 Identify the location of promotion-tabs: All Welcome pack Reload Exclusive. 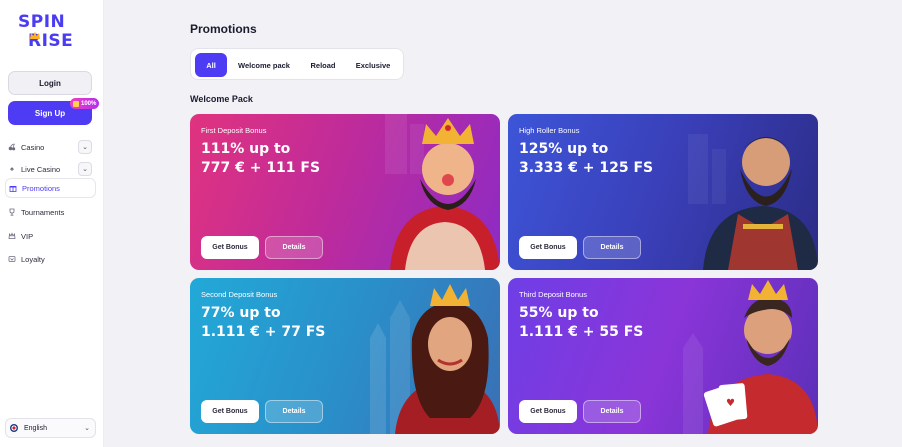
(297, 64).